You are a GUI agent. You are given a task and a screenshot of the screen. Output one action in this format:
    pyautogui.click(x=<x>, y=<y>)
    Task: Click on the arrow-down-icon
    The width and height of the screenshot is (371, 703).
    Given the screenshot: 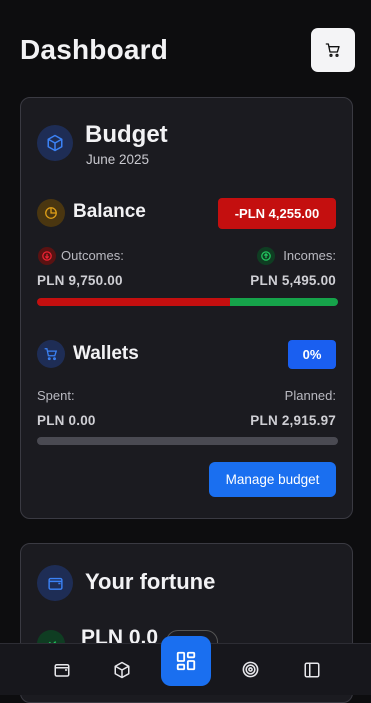 What is the action you would take?
    pyautogui.click(x=47, y=256)
    